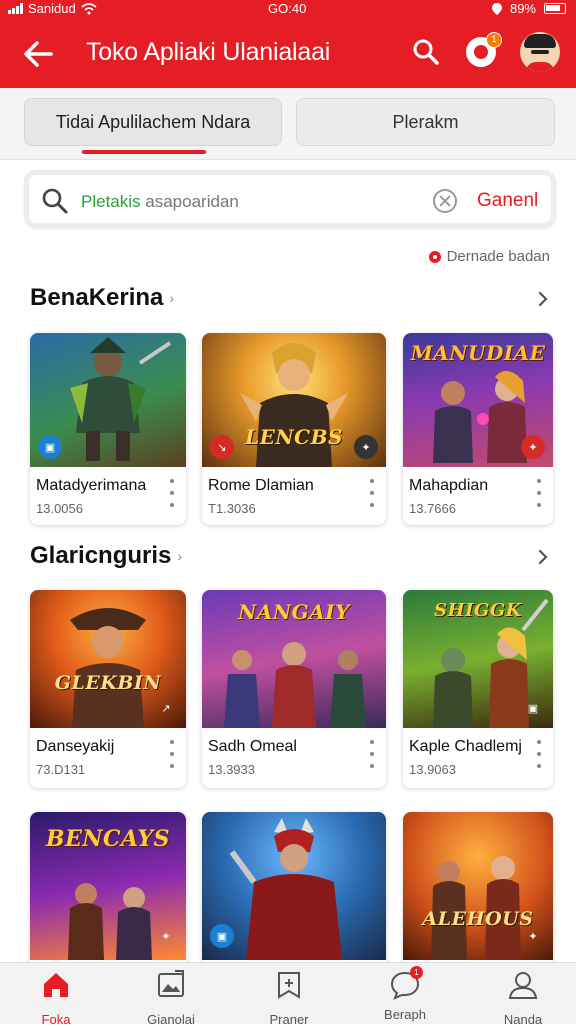 This screenshot has width=576, height=1027. Describe the element at coordinates (496, 8) in the screenshot. I see `location-icon` at that location.